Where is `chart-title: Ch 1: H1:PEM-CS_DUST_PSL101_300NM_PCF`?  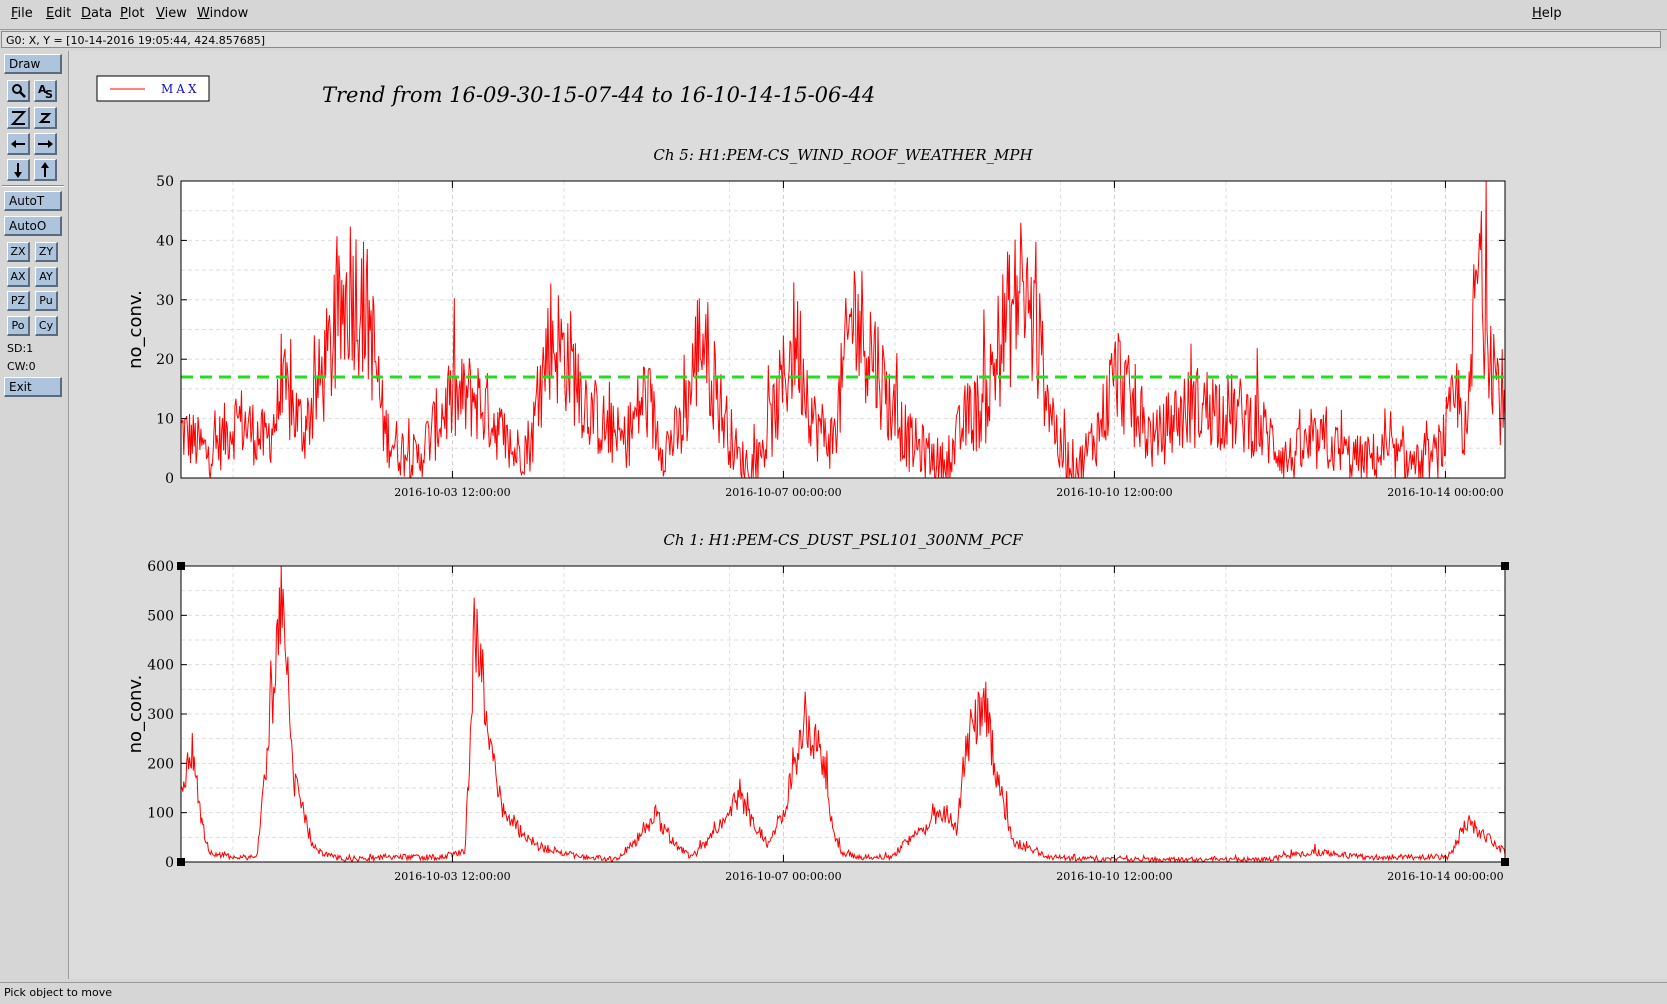 chart-title: Ch 1: H1:PEM-CS_DUST_PSL101_300NM_PCF is located at coordinates (843, 540).